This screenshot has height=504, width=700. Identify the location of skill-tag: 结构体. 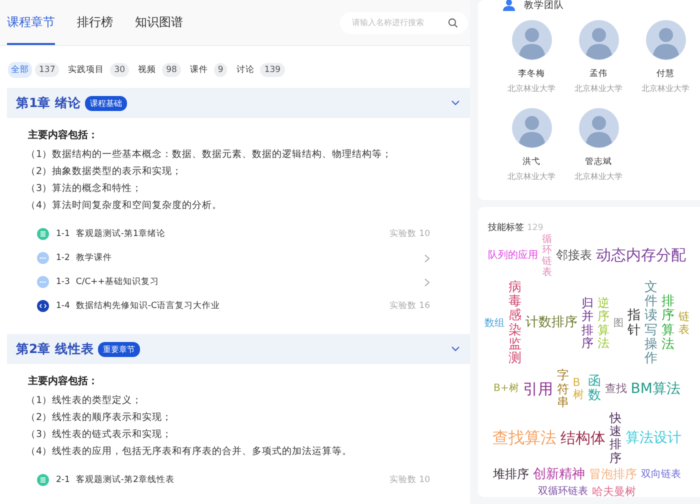
(583, 439).